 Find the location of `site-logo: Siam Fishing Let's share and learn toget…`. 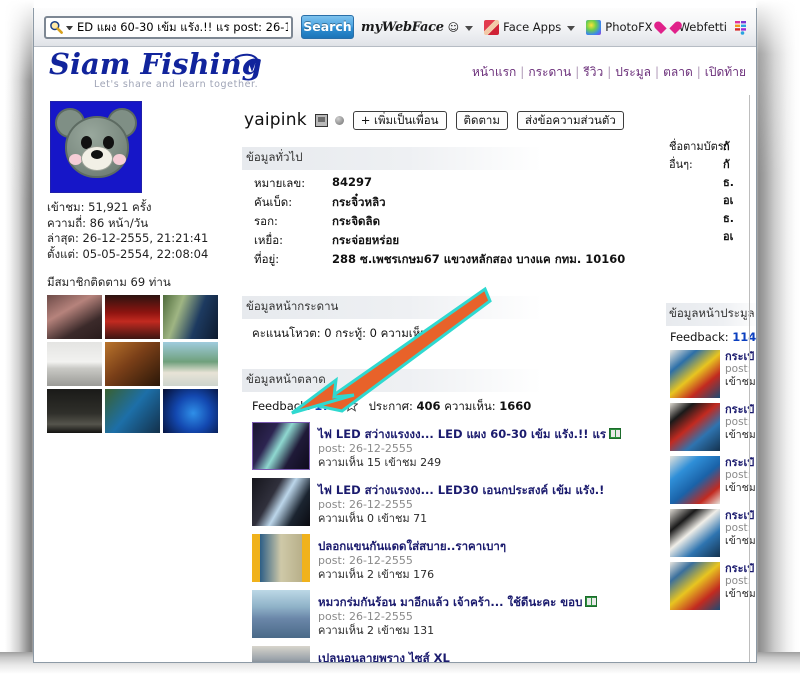

site-logo: Siam Fishing Let's share and learn toget… is located at coordinates (156, 71).